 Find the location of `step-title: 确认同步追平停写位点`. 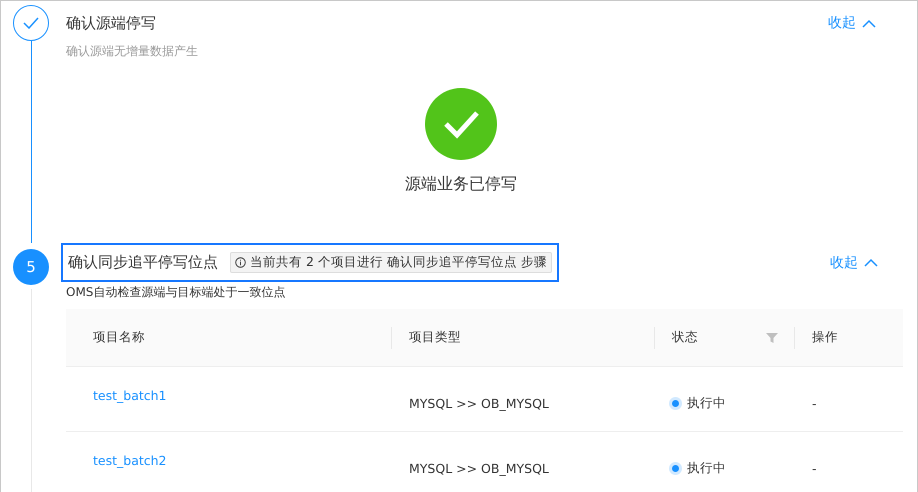

step-title: 确认同步追平停写位点 is located at coordinates (143, 262).